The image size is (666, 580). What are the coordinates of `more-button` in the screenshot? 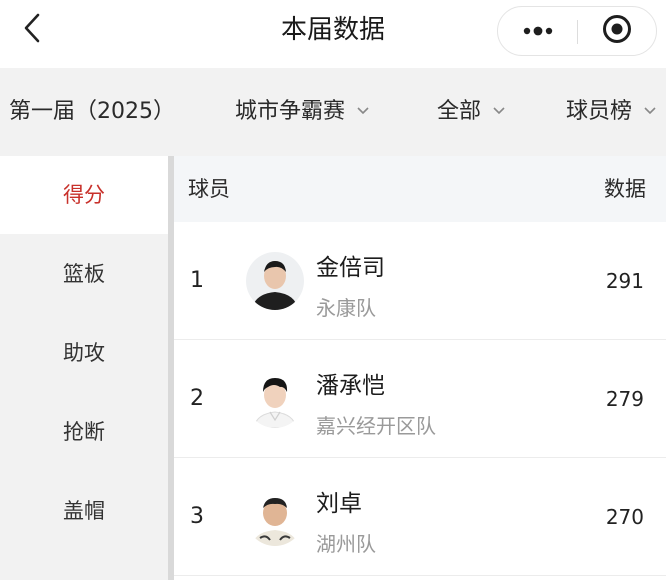 It's located at (537, 31).